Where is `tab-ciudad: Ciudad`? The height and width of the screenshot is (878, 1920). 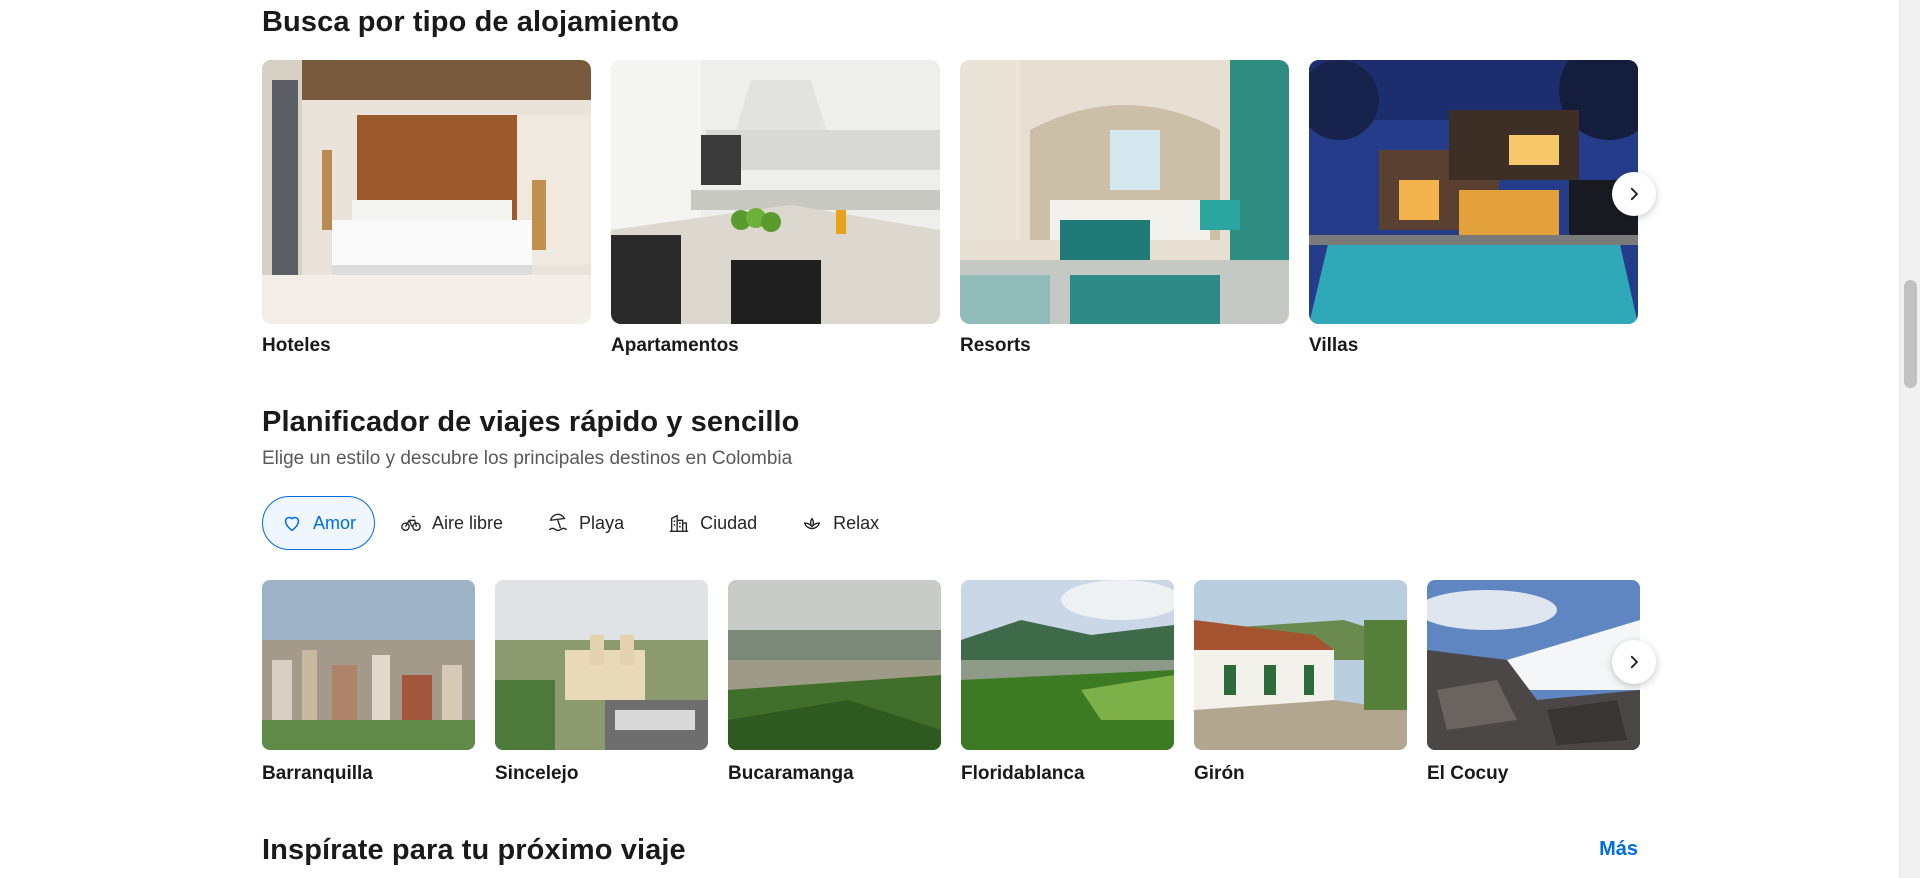 tab-ciudad: Ciudad is located at coordinates (712, 523).